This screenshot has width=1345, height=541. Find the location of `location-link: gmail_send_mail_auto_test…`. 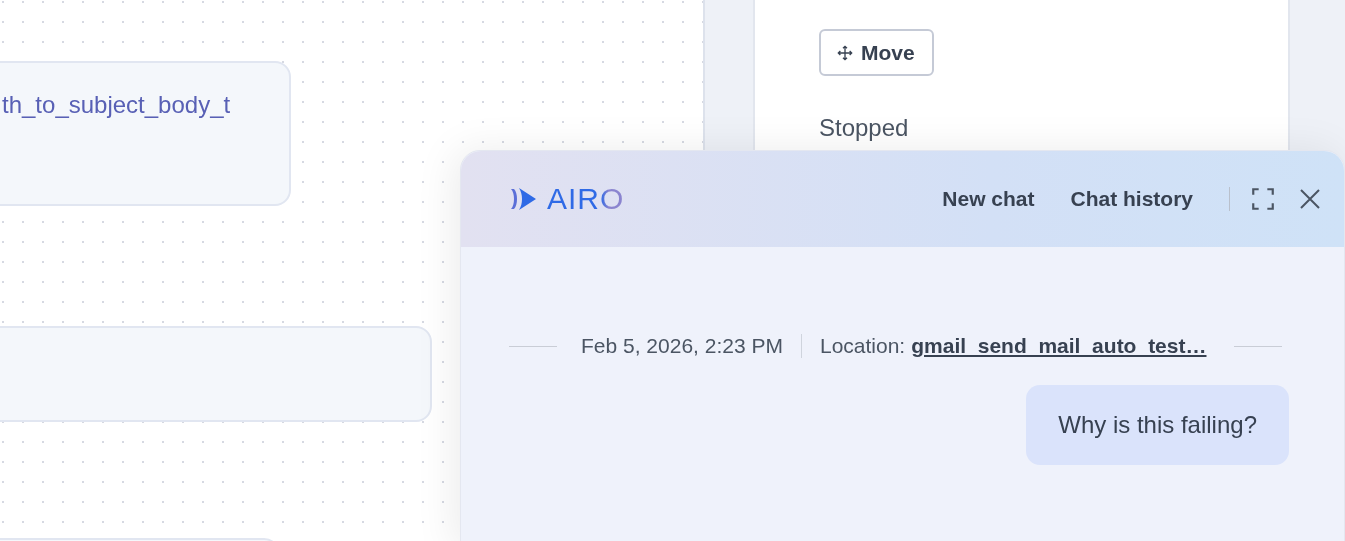

location-link: gmail_send_mail_auto_test… is located at coordinates (1059, 346).